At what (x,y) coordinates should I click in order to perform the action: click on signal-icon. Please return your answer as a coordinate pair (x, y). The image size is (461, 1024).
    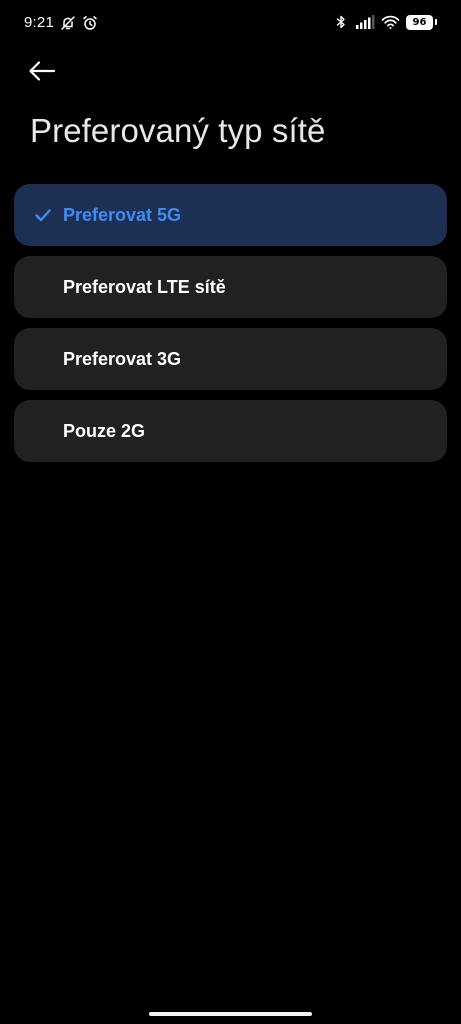
    Looking at the image, I should click on (365, 22).